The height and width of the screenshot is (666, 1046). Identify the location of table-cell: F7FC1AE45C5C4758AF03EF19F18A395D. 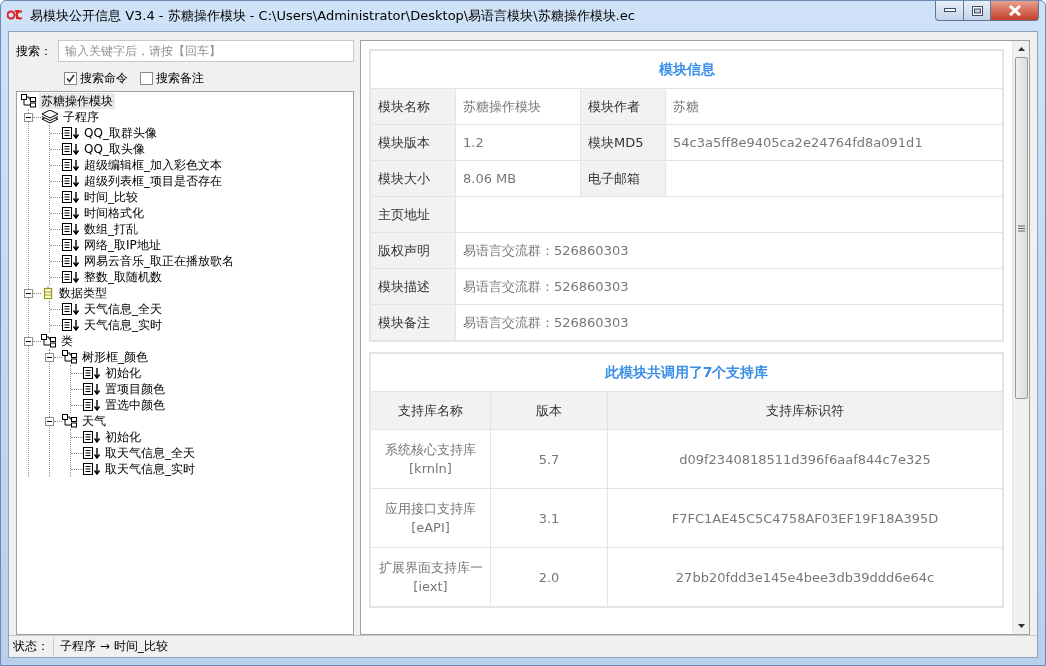
(805, 518).